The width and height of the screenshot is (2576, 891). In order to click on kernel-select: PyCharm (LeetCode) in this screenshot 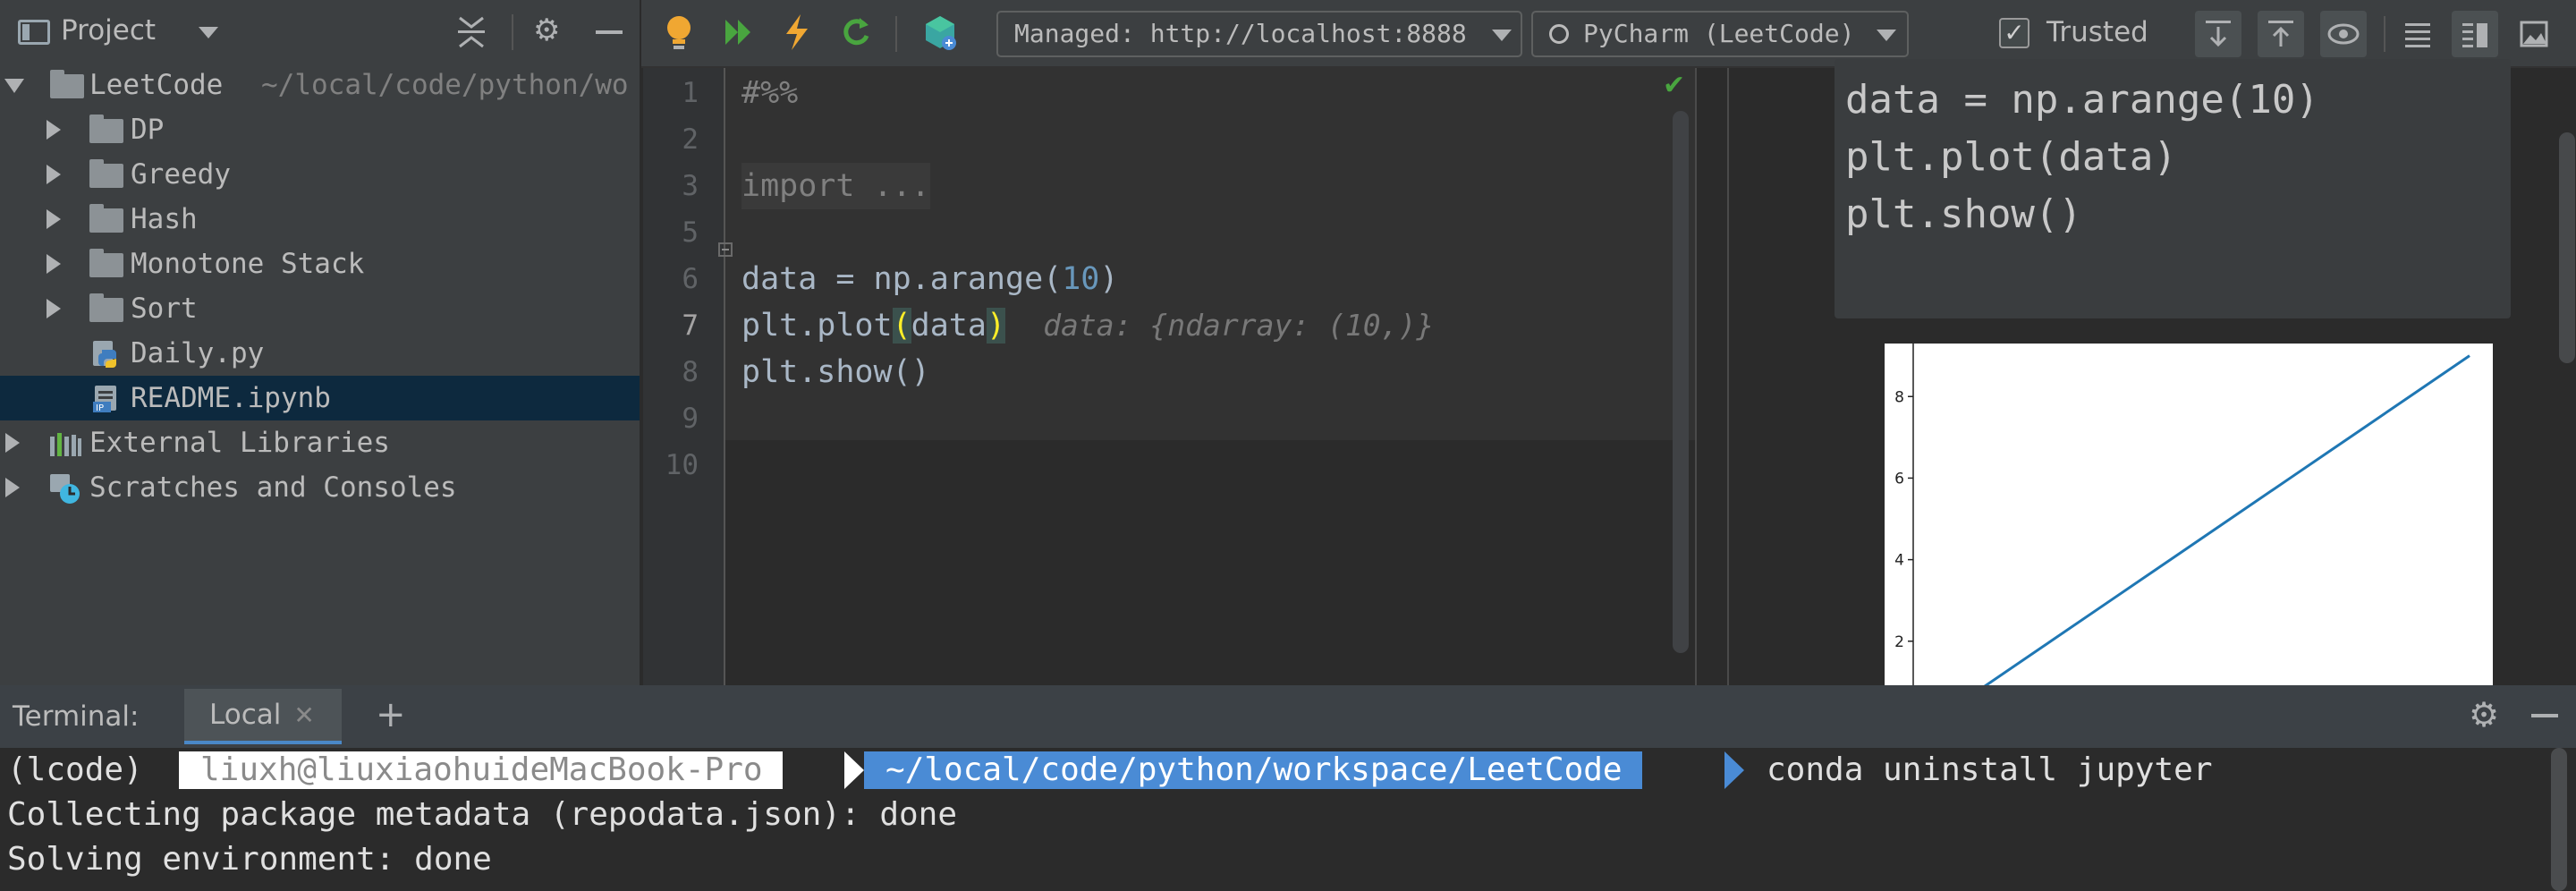, I will do `click(1720, 34)`.